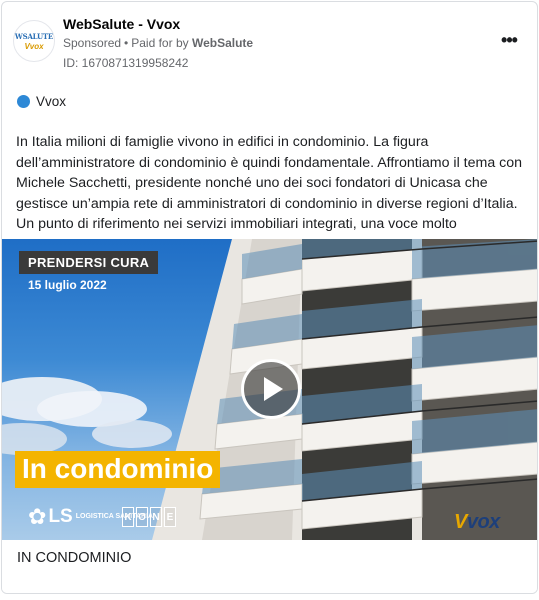 This screenshot has width=539, height=600. Describe the element at coordinates (483, 522) in the screenshot. I see `vvox-logo-rest: vox` at that location.